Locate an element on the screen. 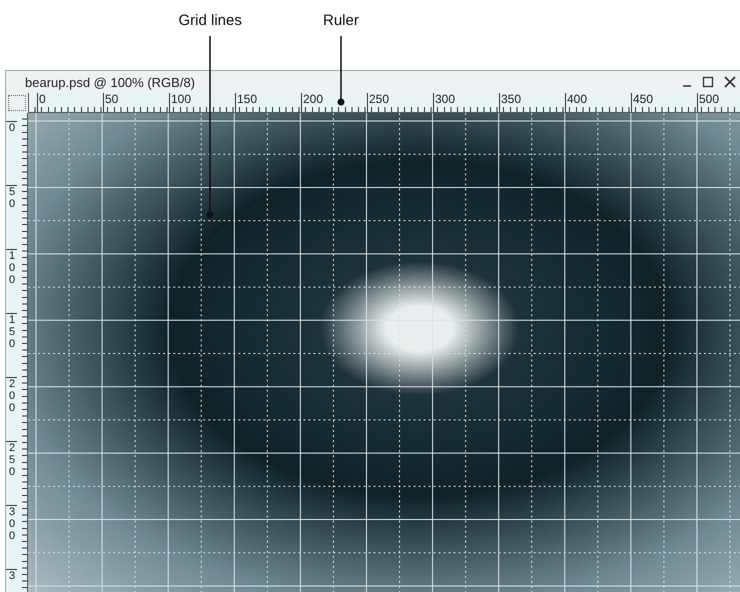 The height and width of the screenshot is (592, 740). callout-label: Ruler is located at coordinates (341, 20).